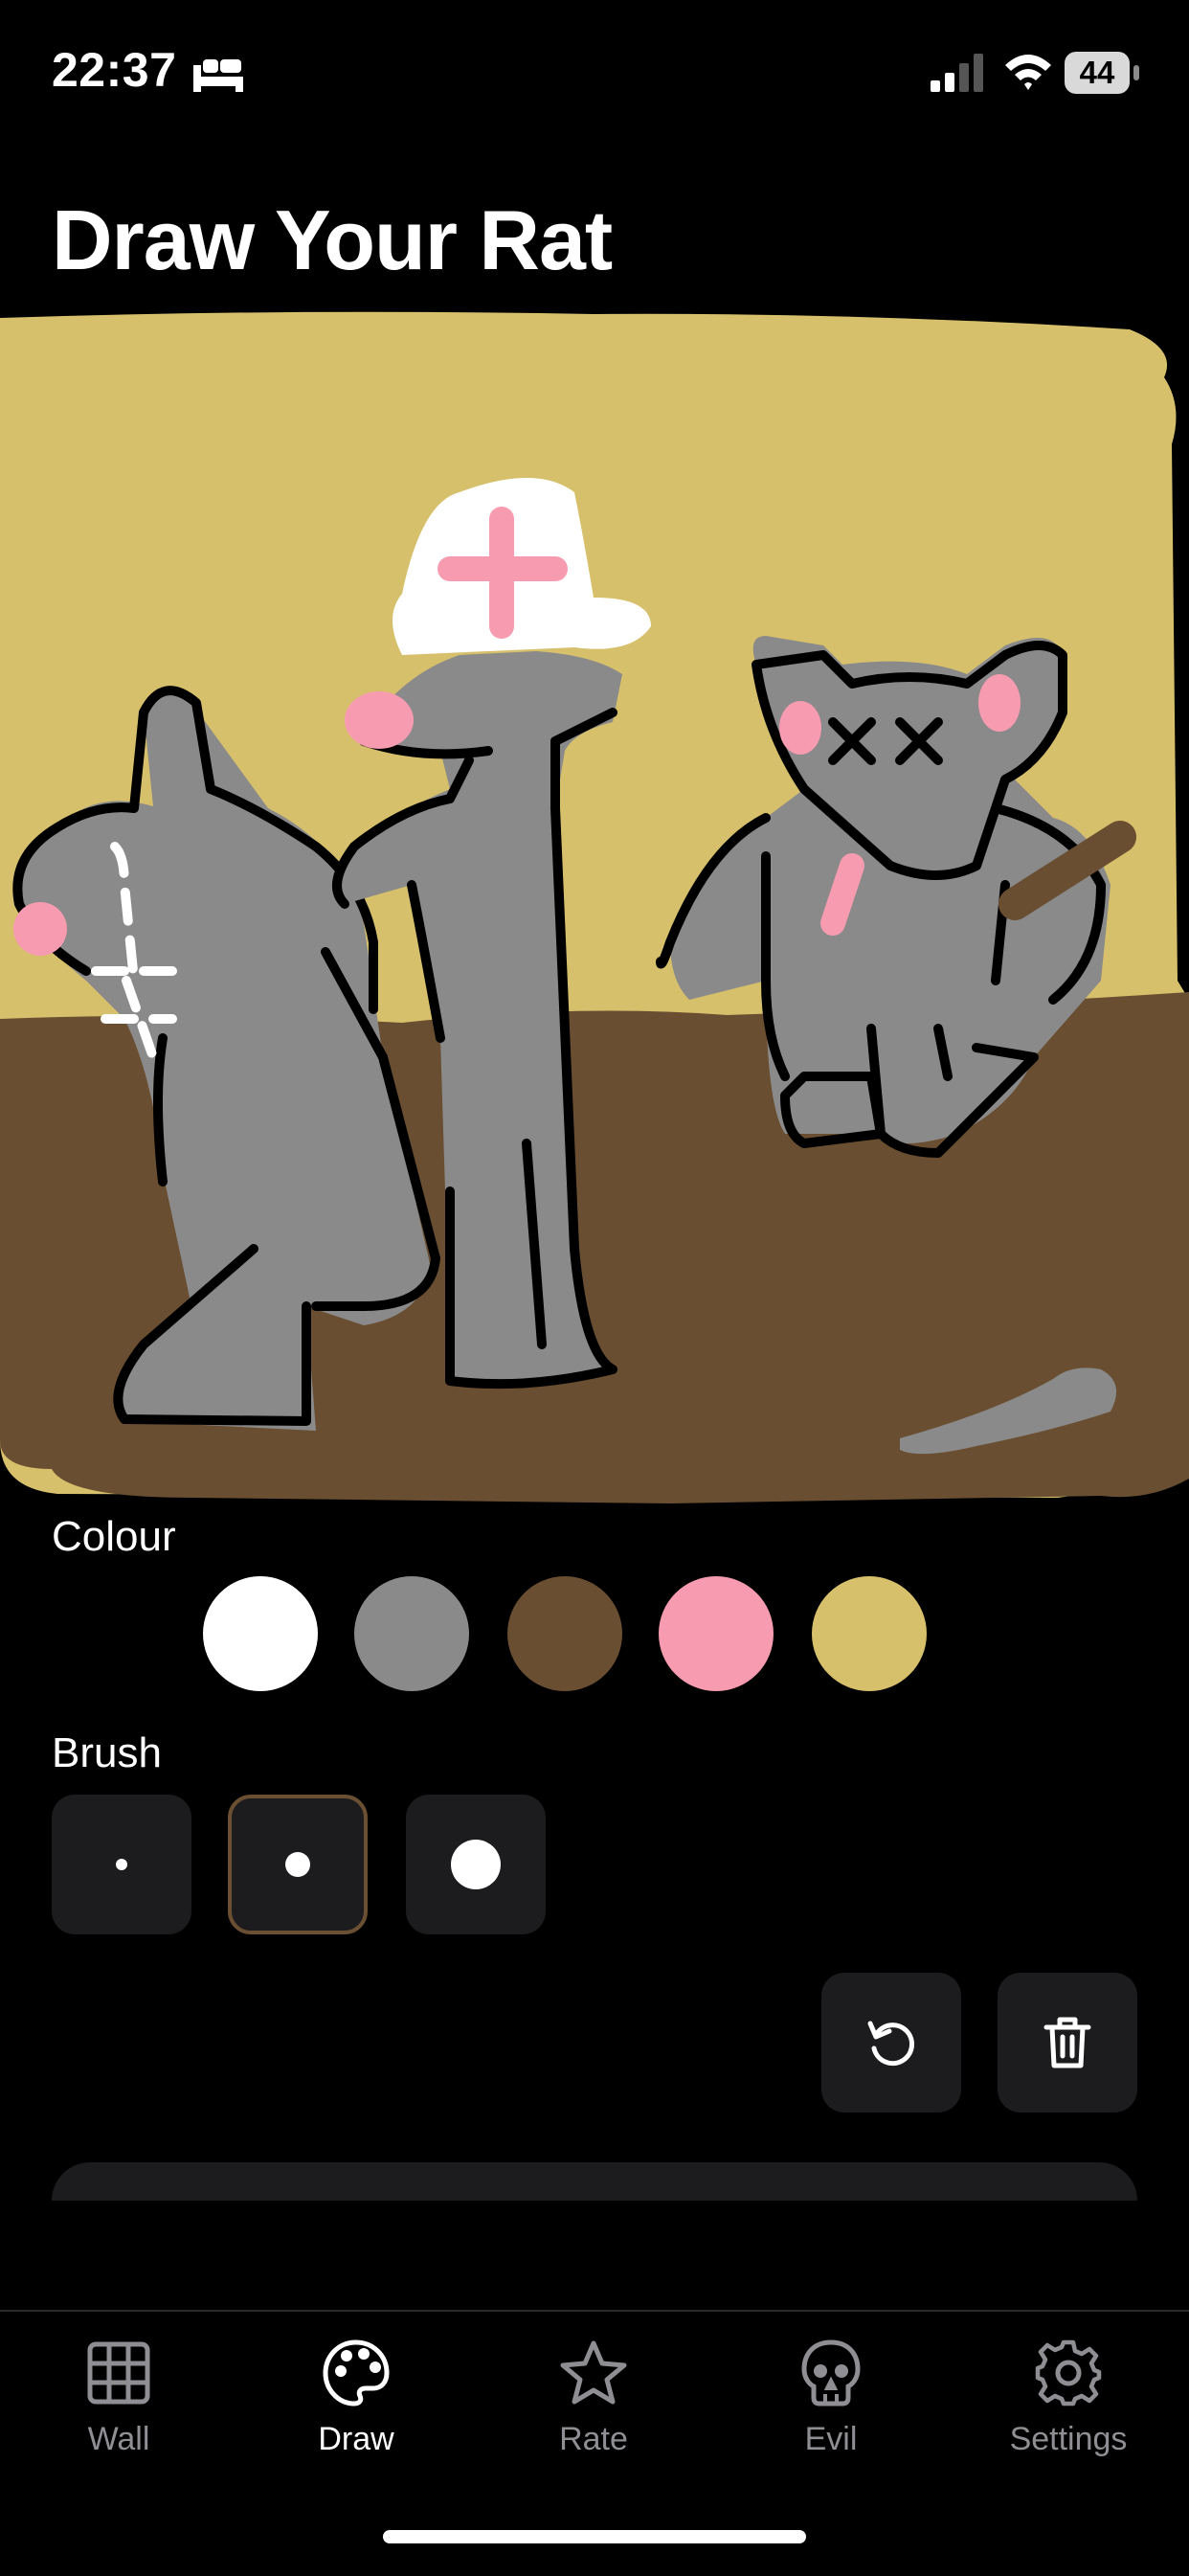  I want to click on tab-evil-label: Evil, so click(831, 2439).